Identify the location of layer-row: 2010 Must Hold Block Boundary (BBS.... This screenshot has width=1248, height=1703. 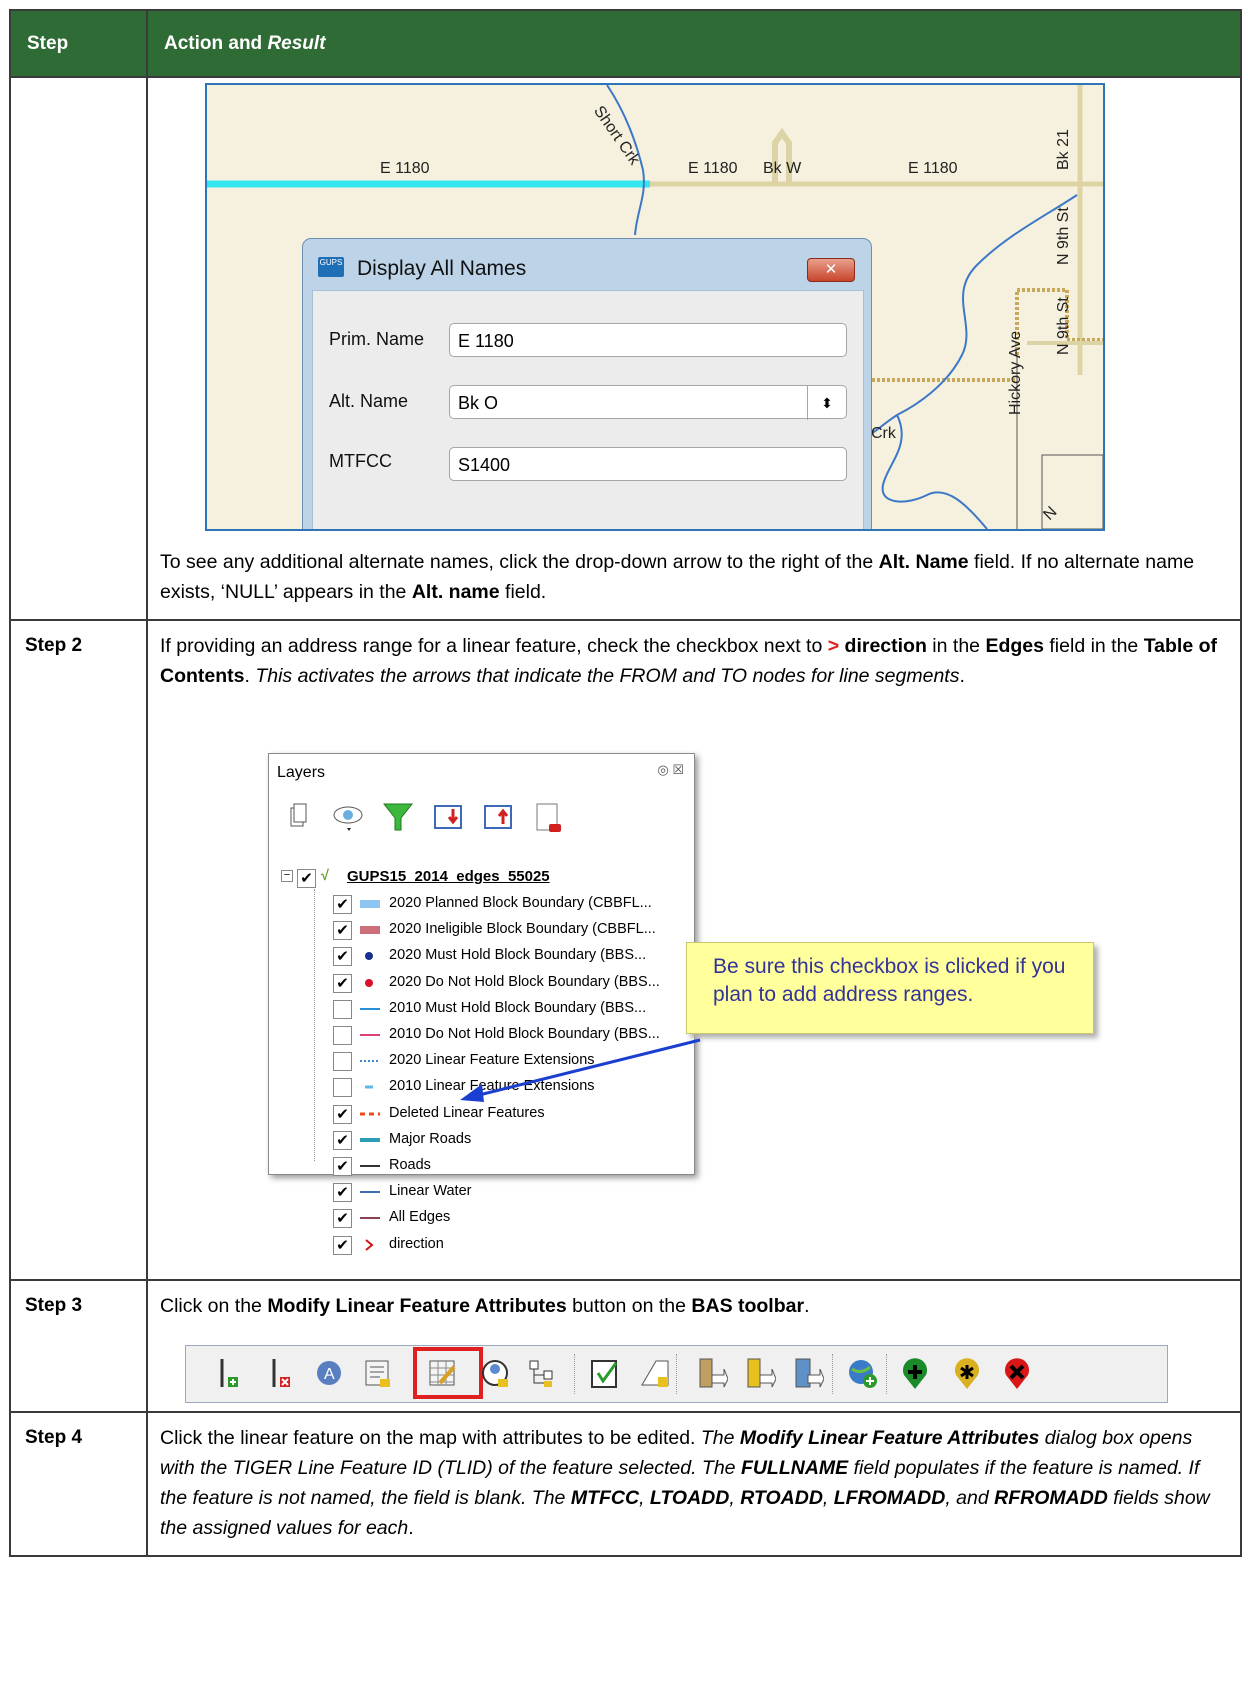
(479, 1010).